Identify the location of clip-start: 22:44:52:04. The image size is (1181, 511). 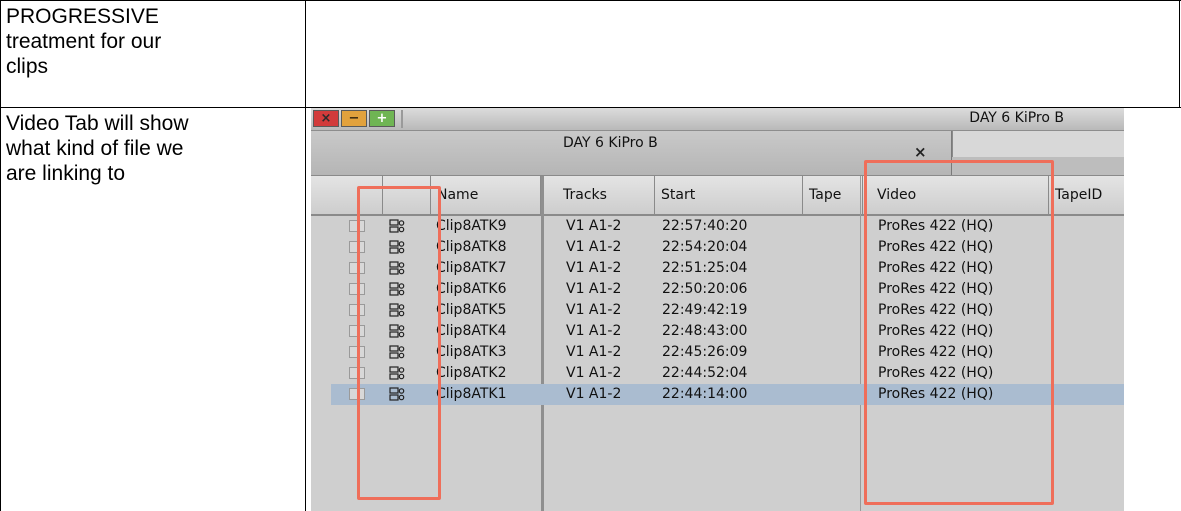
(705, 373).